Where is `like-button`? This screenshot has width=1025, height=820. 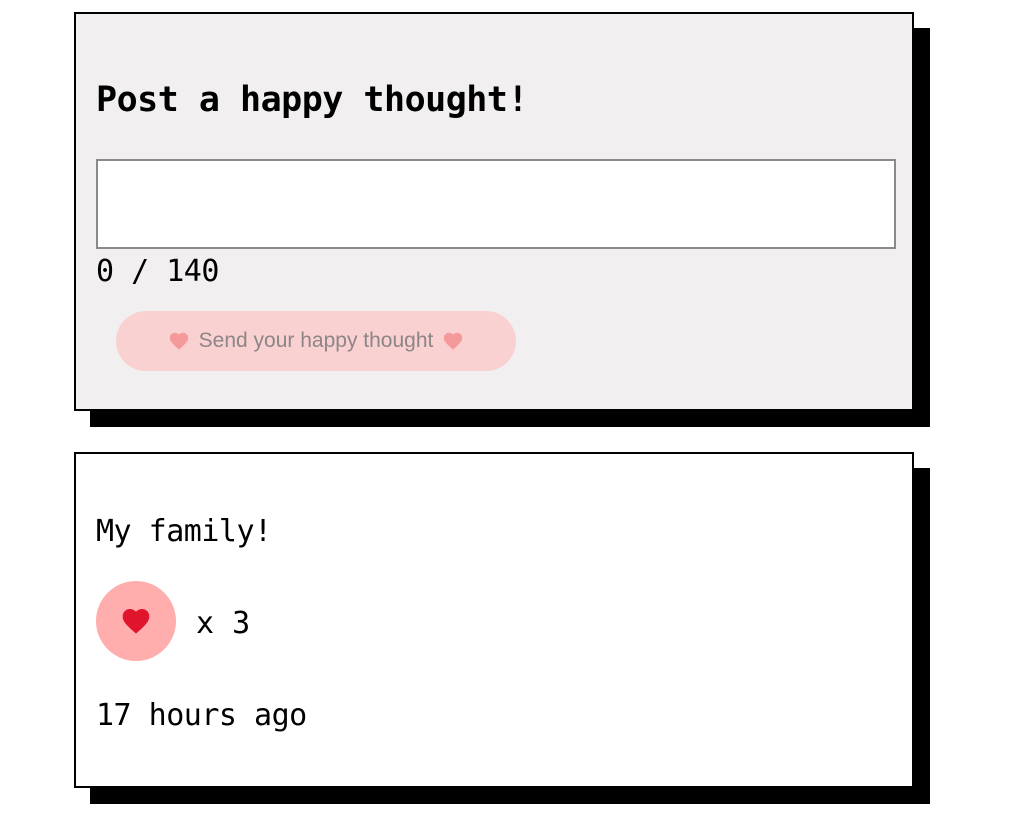
like-button is located at coordinates (136, 621).